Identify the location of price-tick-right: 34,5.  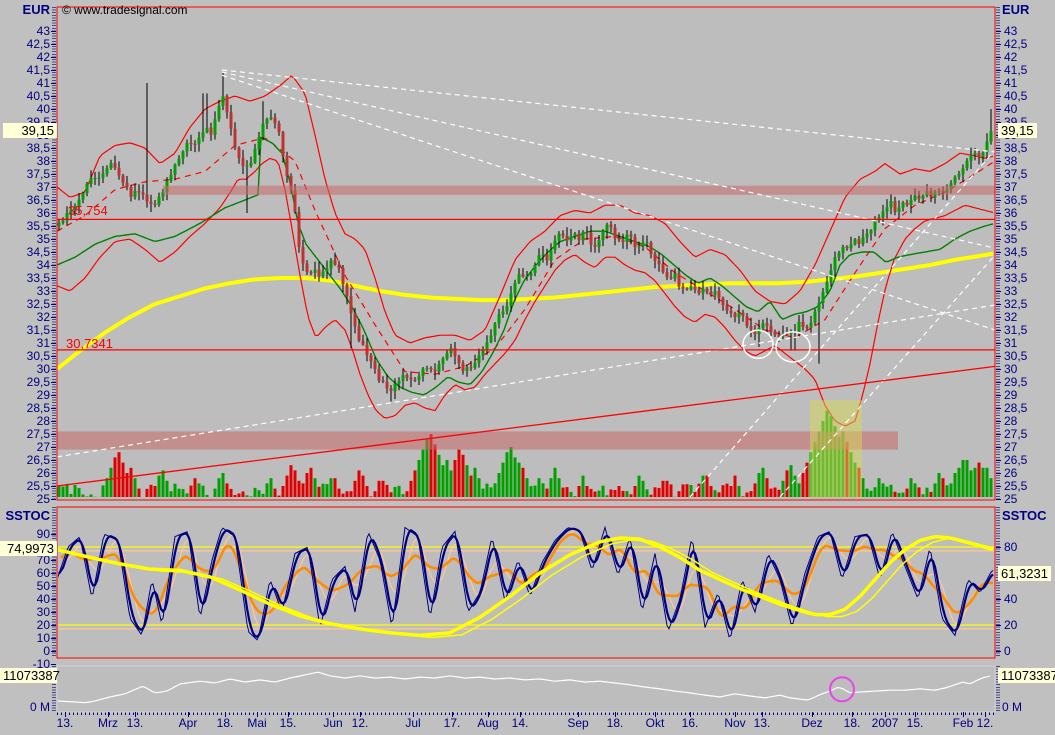
(1016, 252).